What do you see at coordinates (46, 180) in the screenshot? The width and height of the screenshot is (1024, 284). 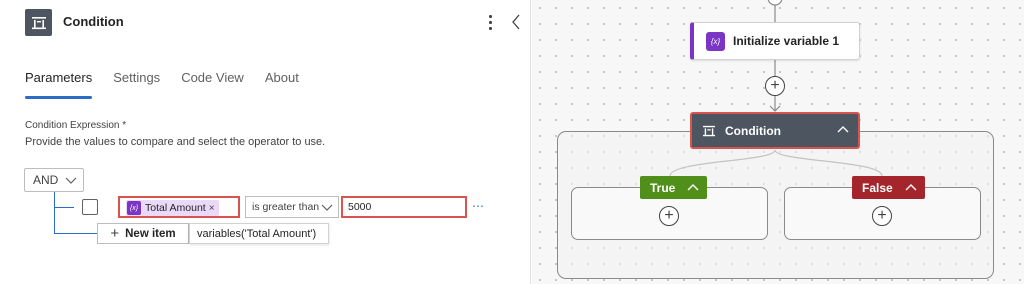 I see `group-operator-value: AND` at bounding box center [46, 180].